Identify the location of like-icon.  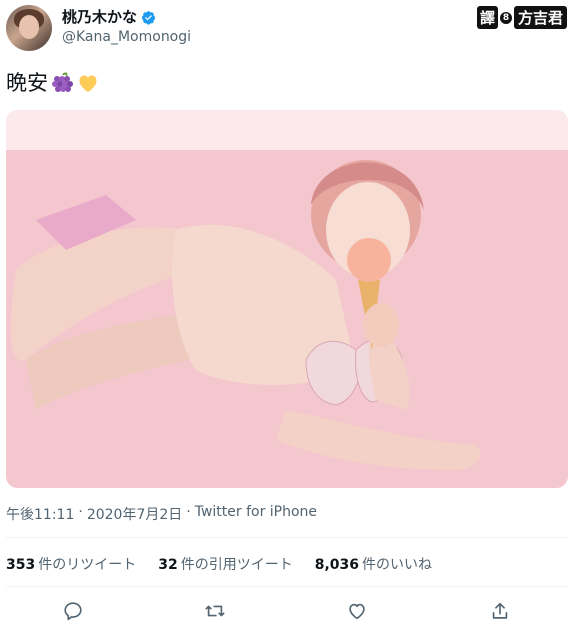
(357, 611).